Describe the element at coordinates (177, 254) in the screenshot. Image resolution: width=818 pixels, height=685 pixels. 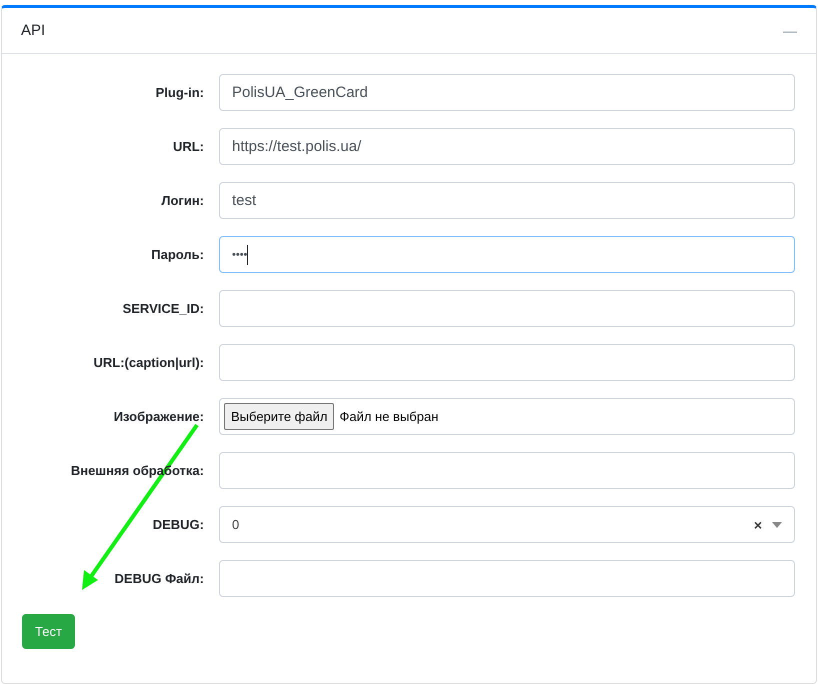
I see `field-label: Пароль:` at that location.